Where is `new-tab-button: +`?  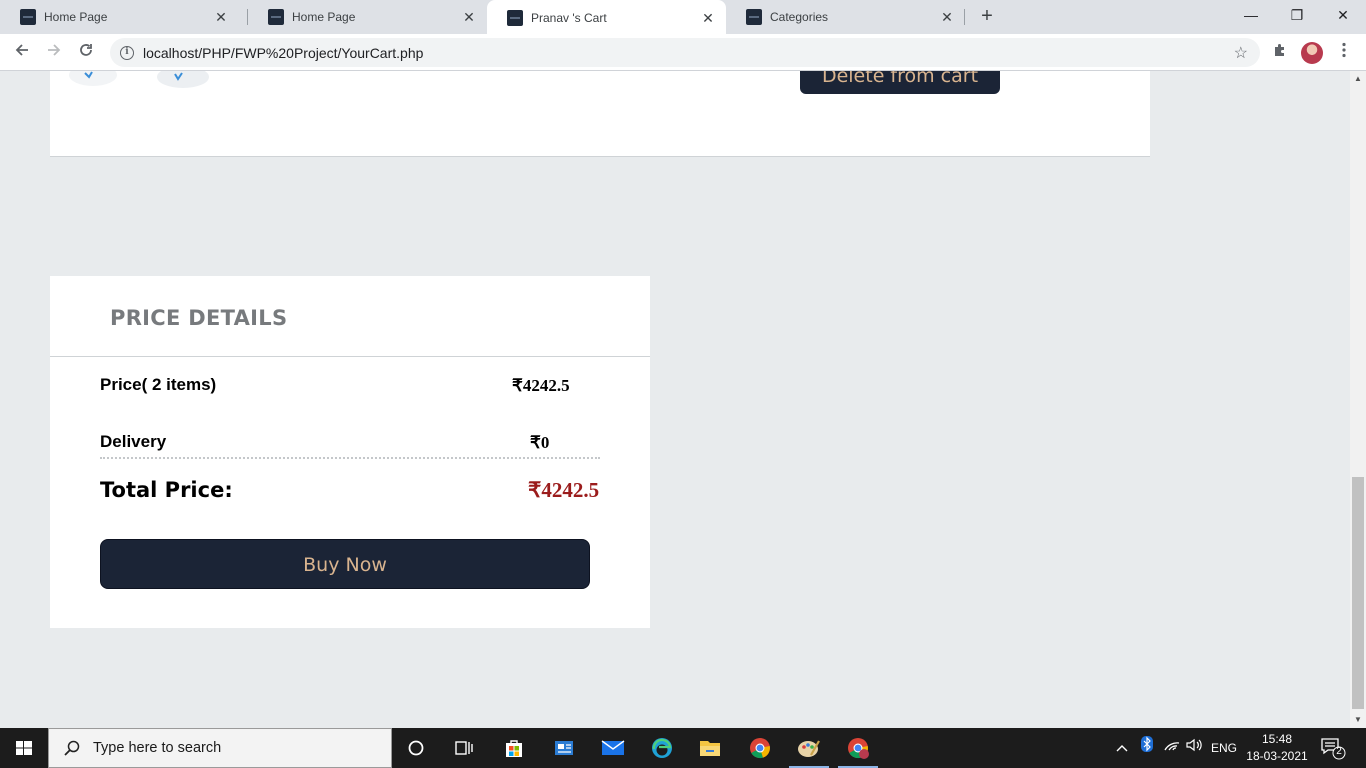
new-tab-button: + is located at coordinates (987, 16).